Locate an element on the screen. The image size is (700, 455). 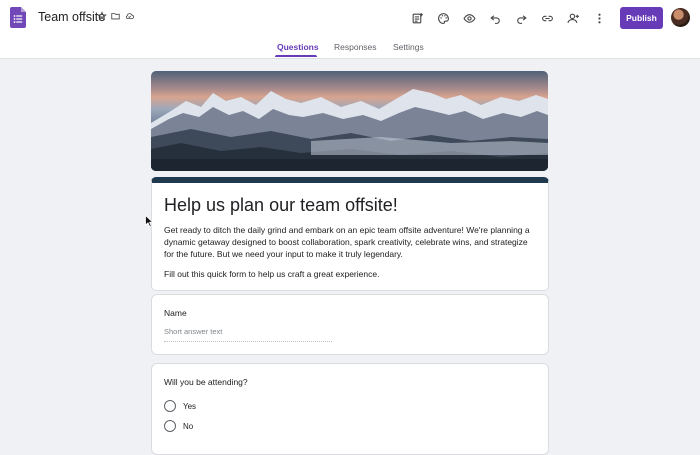
toolbar is located at coordinates (508, 18).